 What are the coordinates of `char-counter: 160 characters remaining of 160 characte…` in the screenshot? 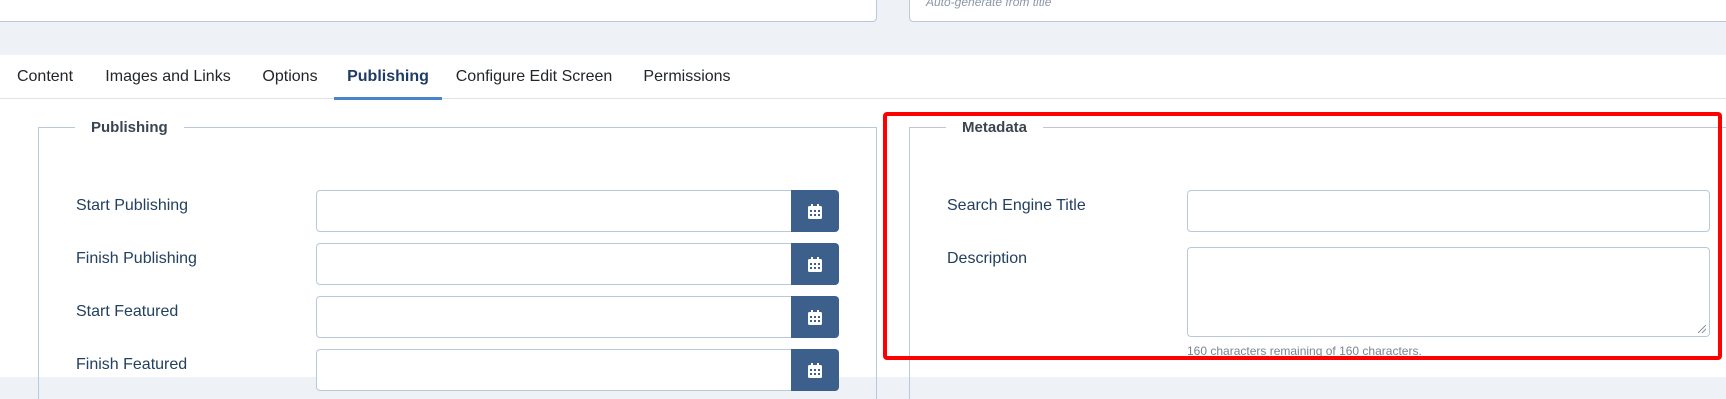 It's located at (1304, 351).